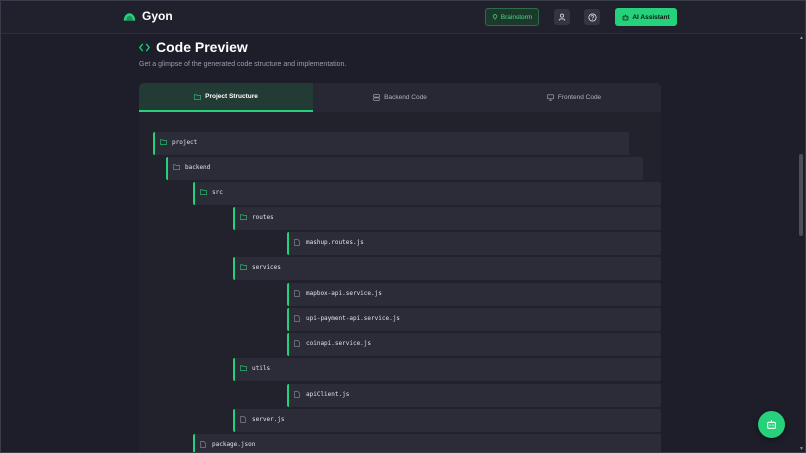  I want to click on tree-file-mashup-routes: mashup.routes.js, so click(474, 243).